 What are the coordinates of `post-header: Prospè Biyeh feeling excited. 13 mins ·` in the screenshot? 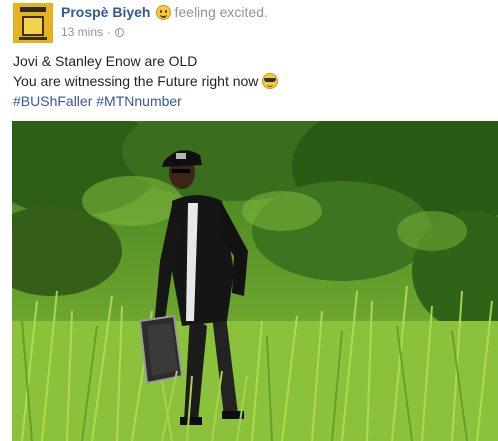 It's located at (140, 23).